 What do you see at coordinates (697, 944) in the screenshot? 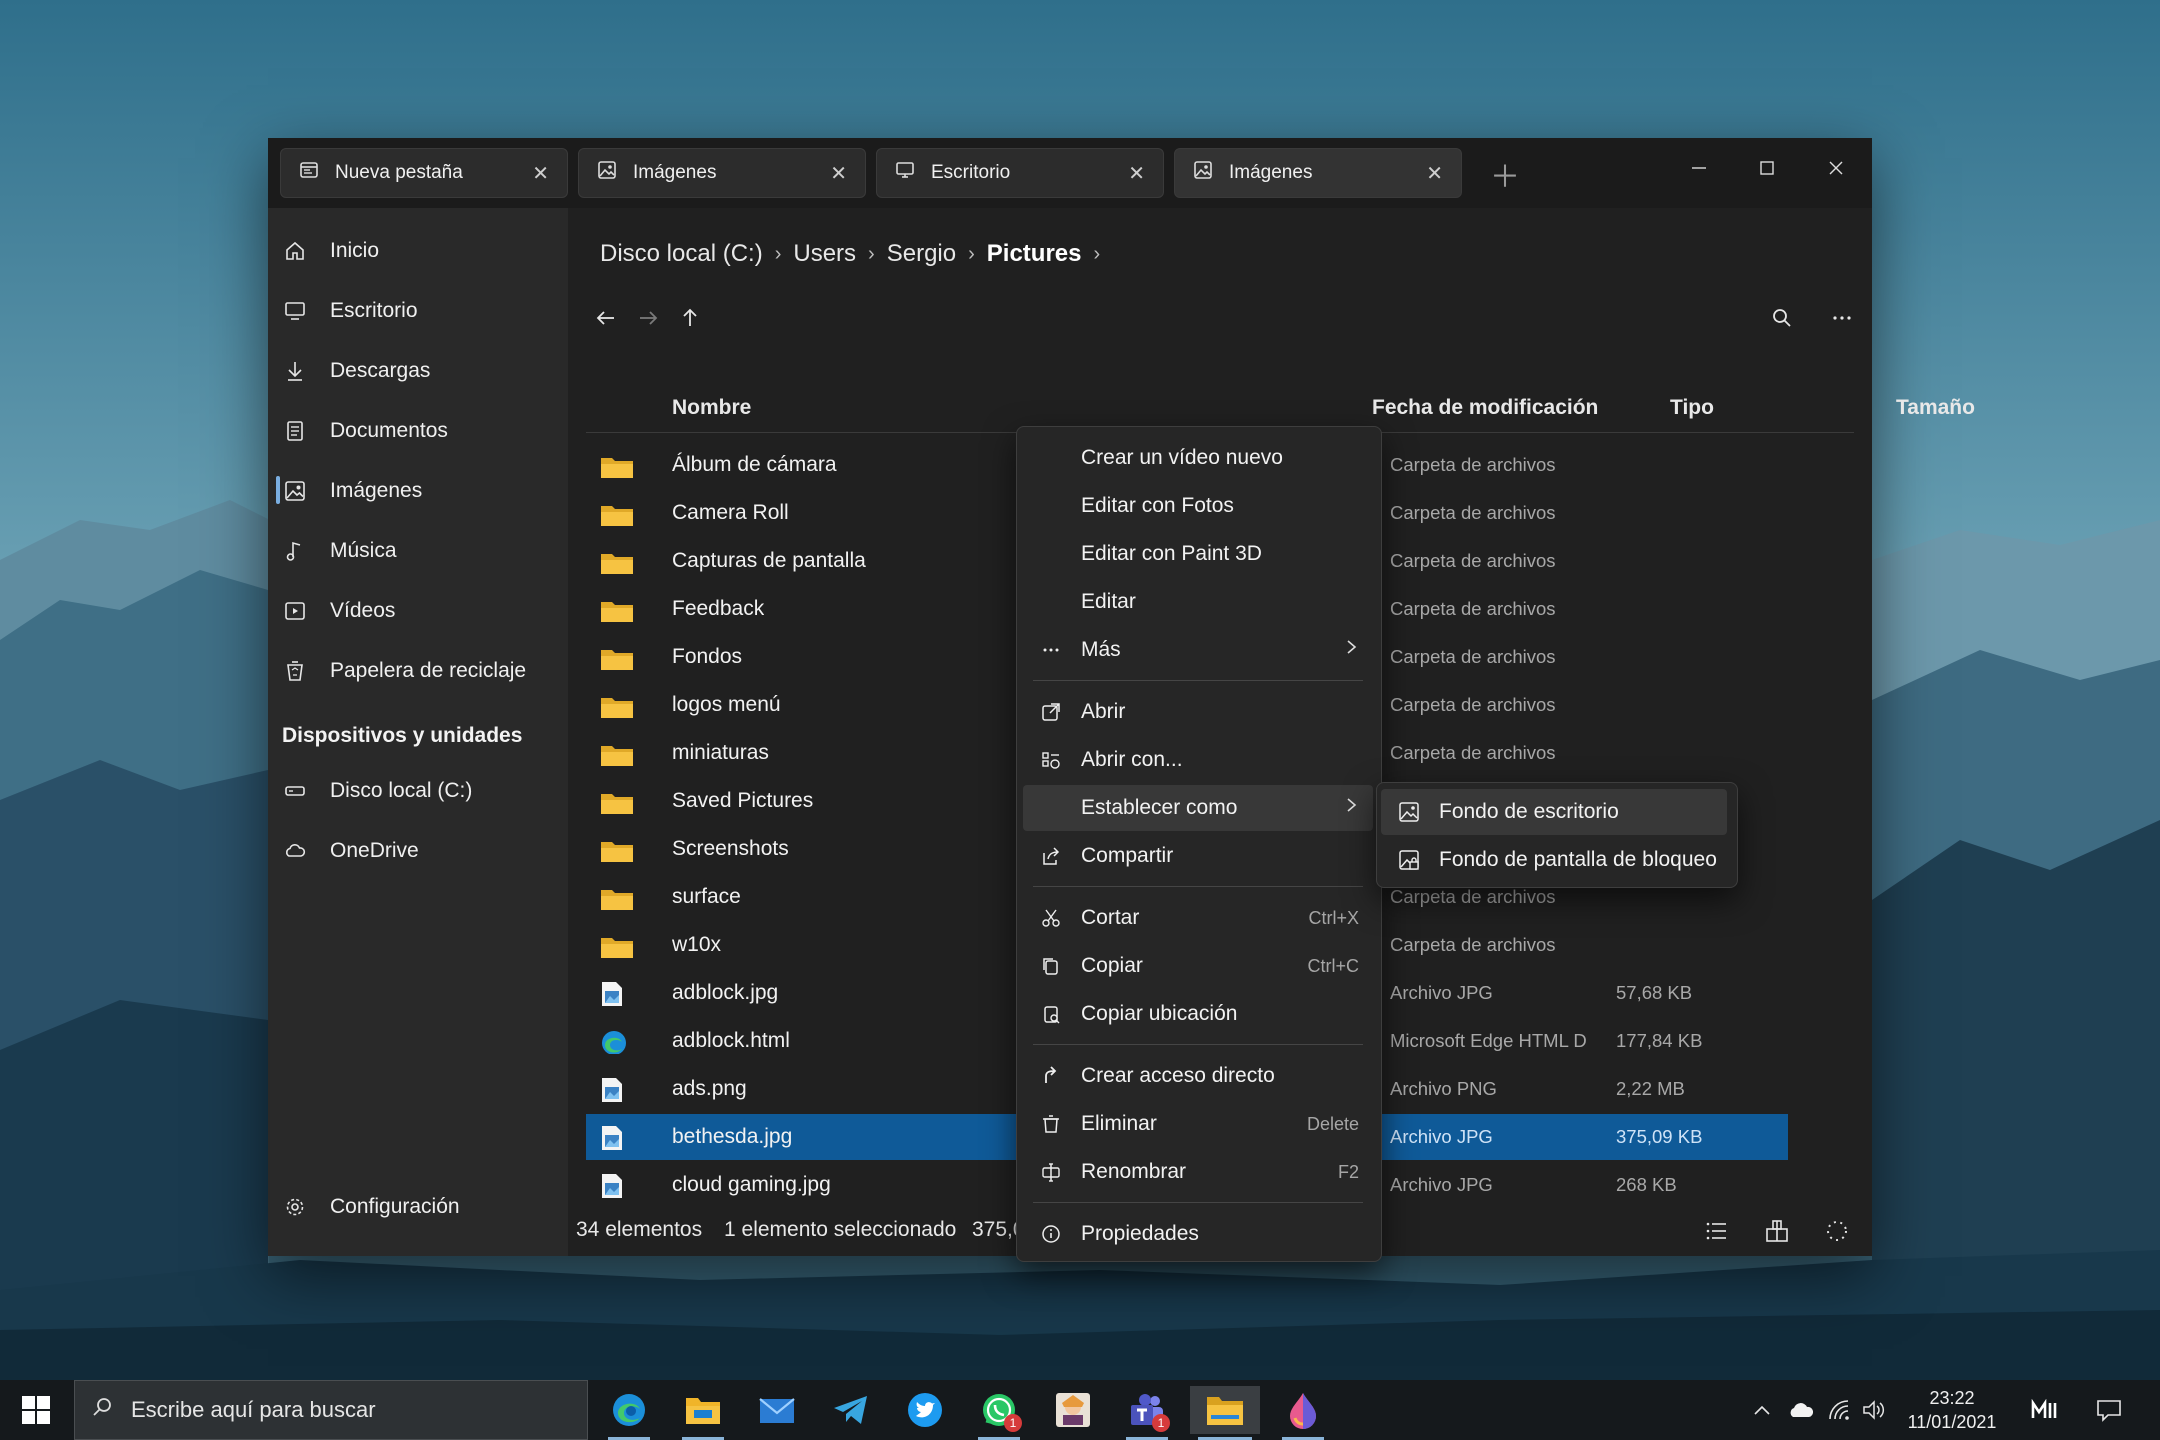
I see `file-name: w10x` at bounding box center [697, 944].